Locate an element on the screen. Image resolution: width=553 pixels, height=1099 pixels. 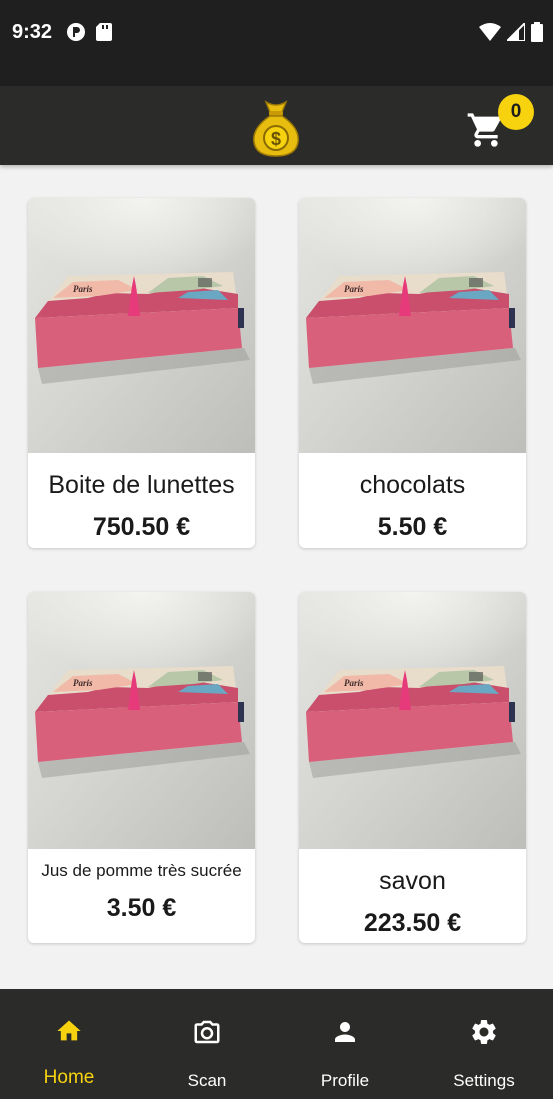
product-card: chocolats 5.50 € is located at coordinates (412, 373).